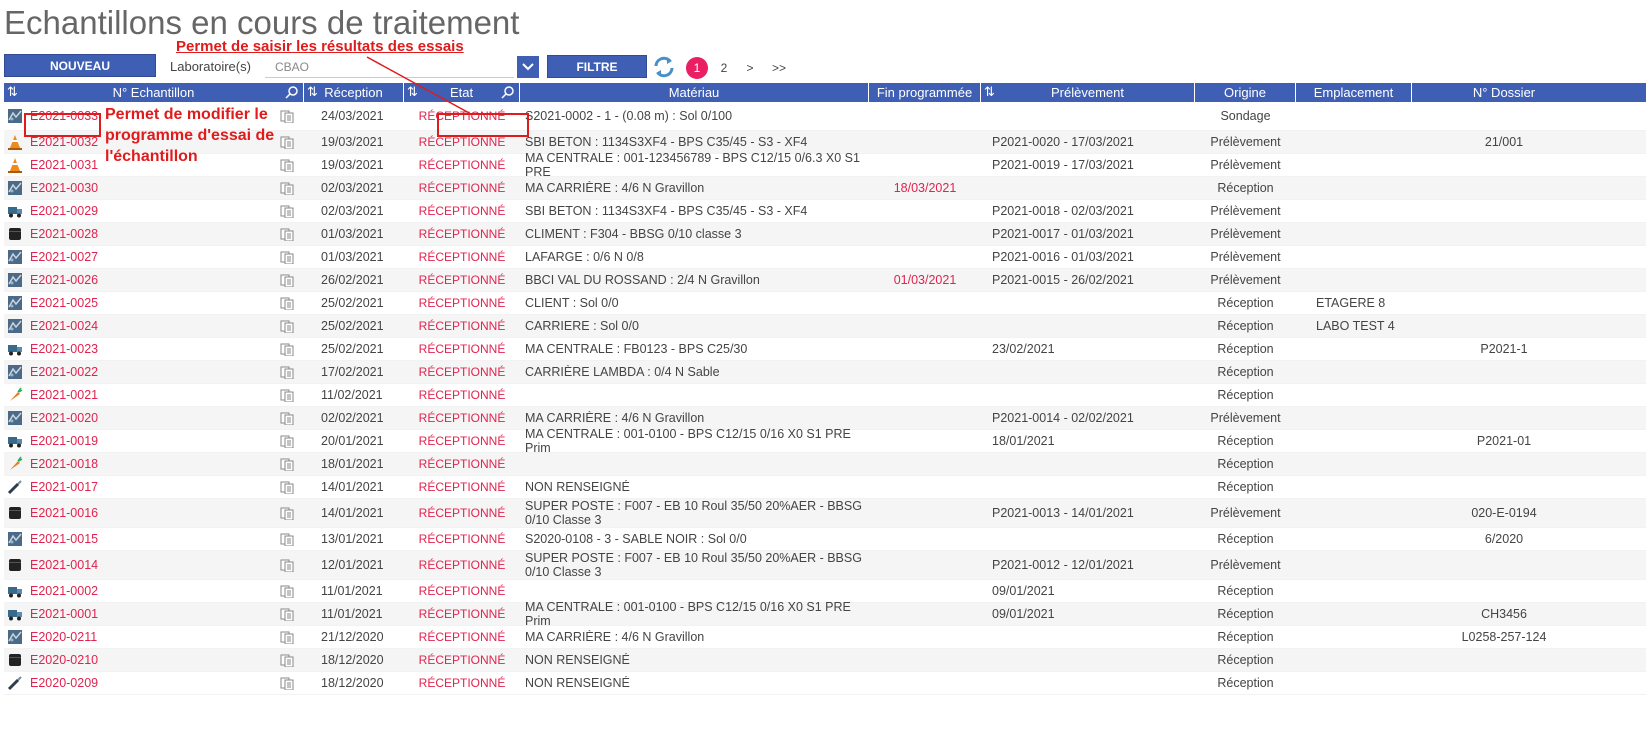  What do you see at coordinates (15, 395) in the screenshot?
I see `material-type-icon` at bounding box center [15, 395].